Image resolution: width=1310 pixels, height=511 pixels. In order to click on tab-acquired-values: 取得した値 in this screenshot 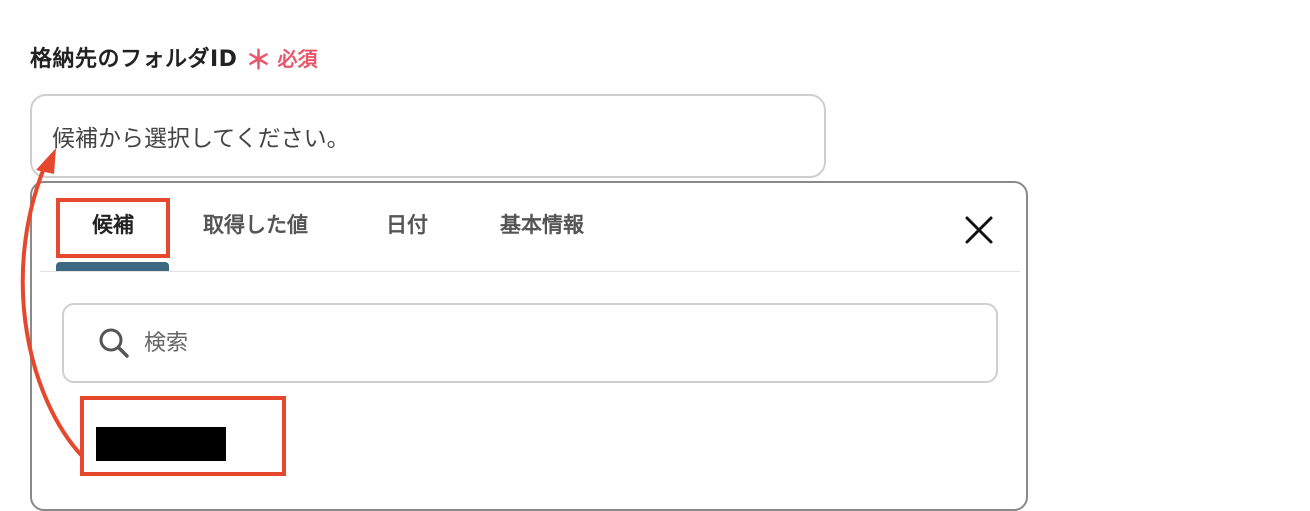, I will do `click(255, 224)`.